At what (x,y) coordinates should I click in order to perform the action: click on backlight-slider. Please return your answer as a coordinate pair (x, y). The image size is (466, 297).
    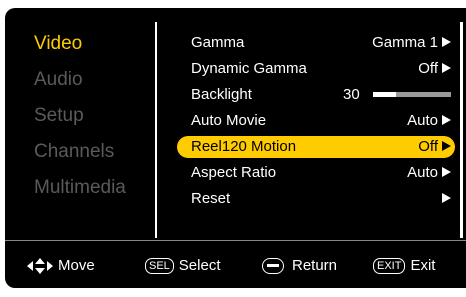
    Looking at the image, I should click on (412, 94).